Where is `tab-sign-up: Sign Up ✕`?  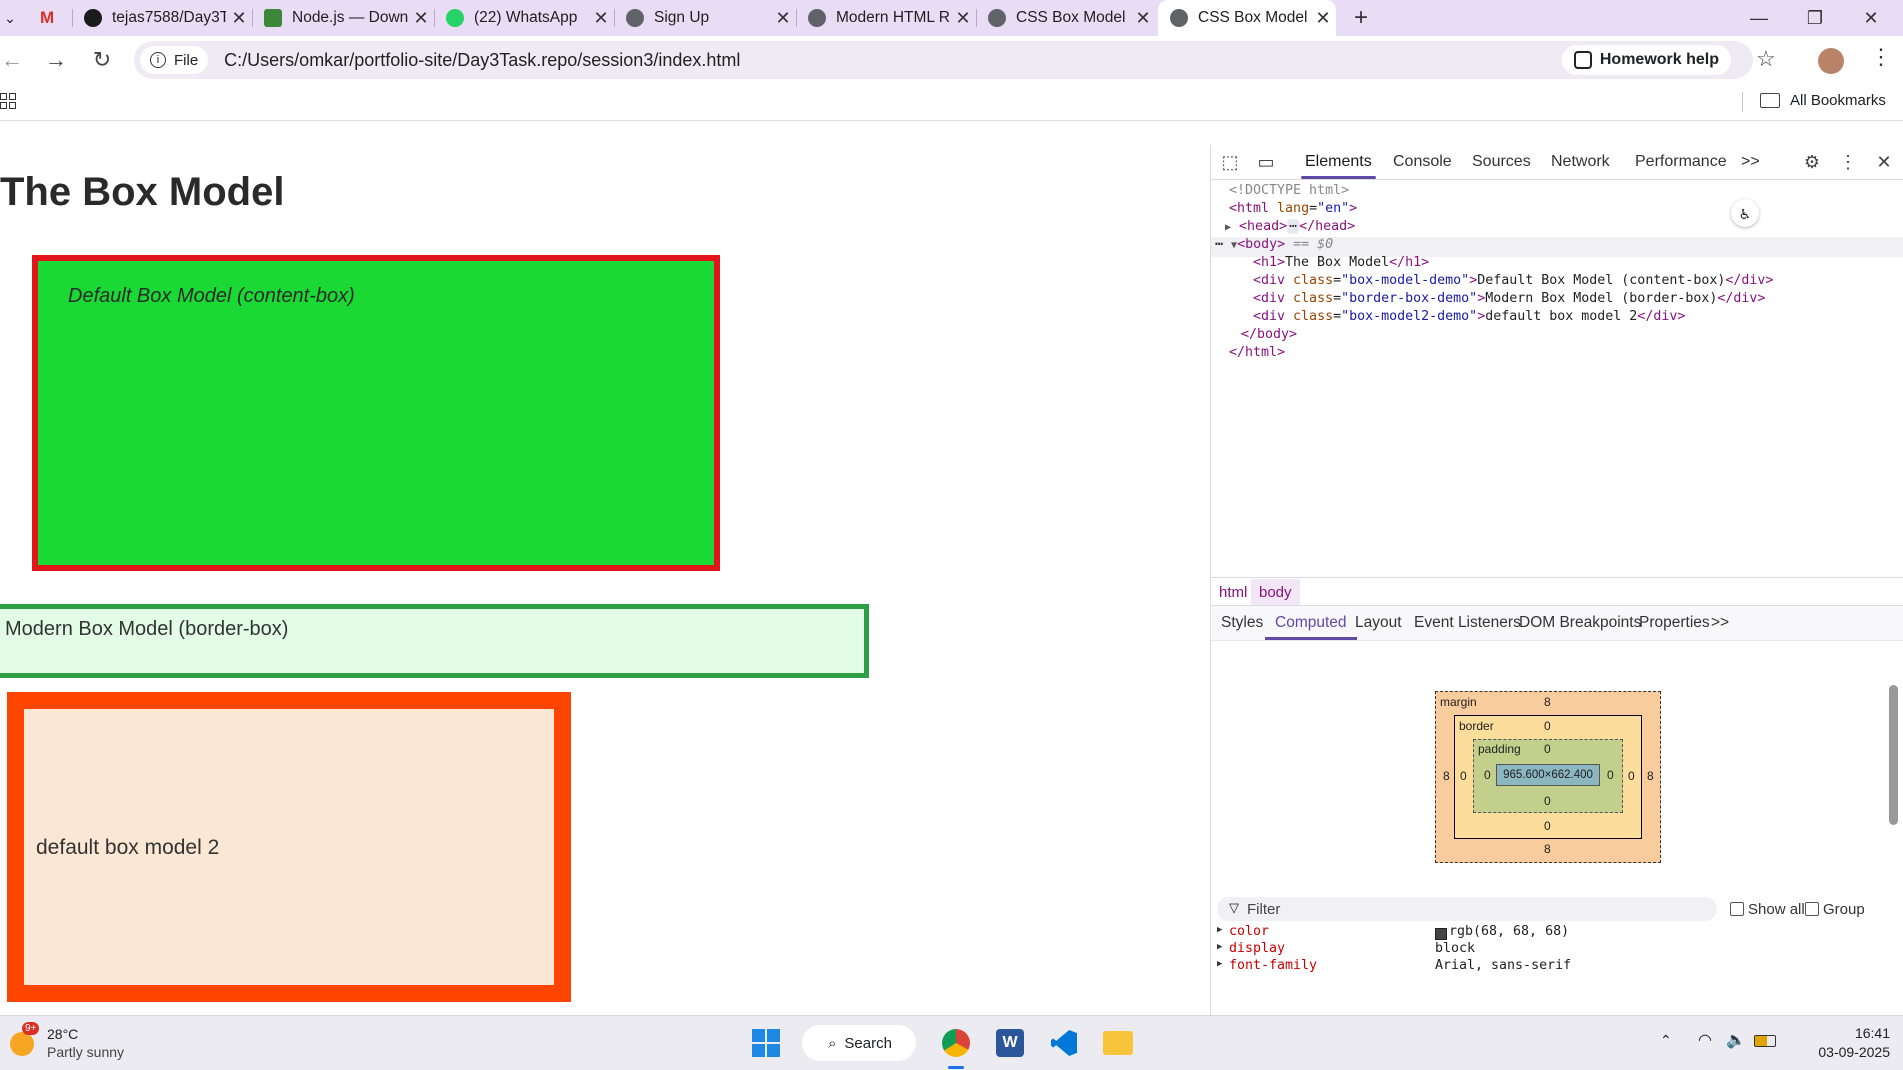 tab-sign-up: Sign Up ✕ is located at coordinates (705, 18).